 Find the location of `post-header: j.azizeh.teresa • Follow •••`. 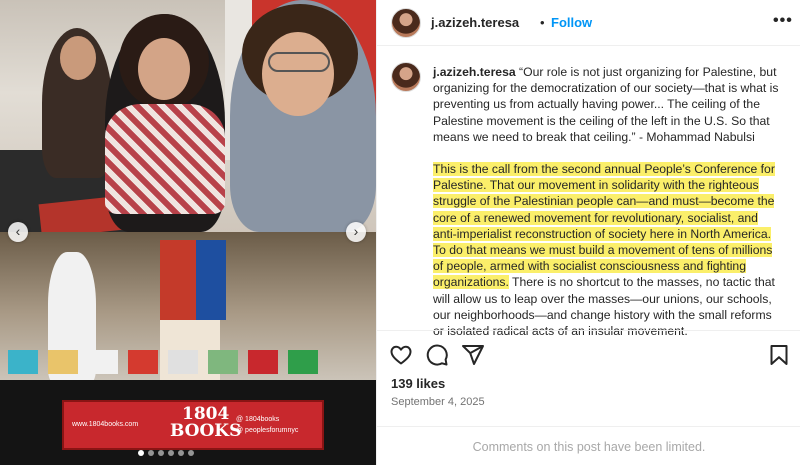

post-header: j.azizeh.teresa • Follow ••• is located at coordinates (588, 23).